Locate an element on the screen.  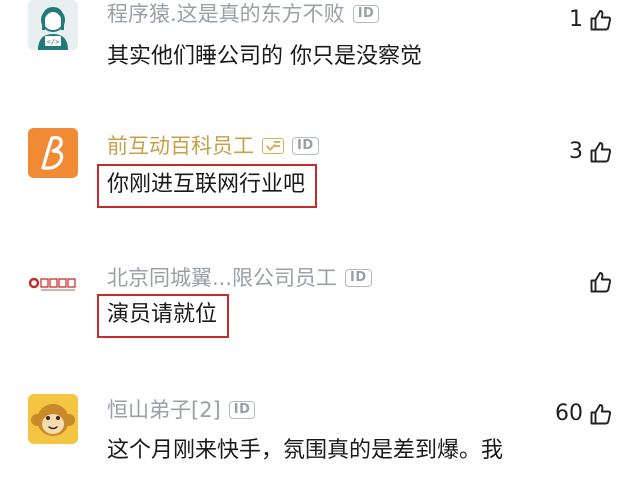
programmer-avatar-icon: </> is located at coordinates (53, 25).